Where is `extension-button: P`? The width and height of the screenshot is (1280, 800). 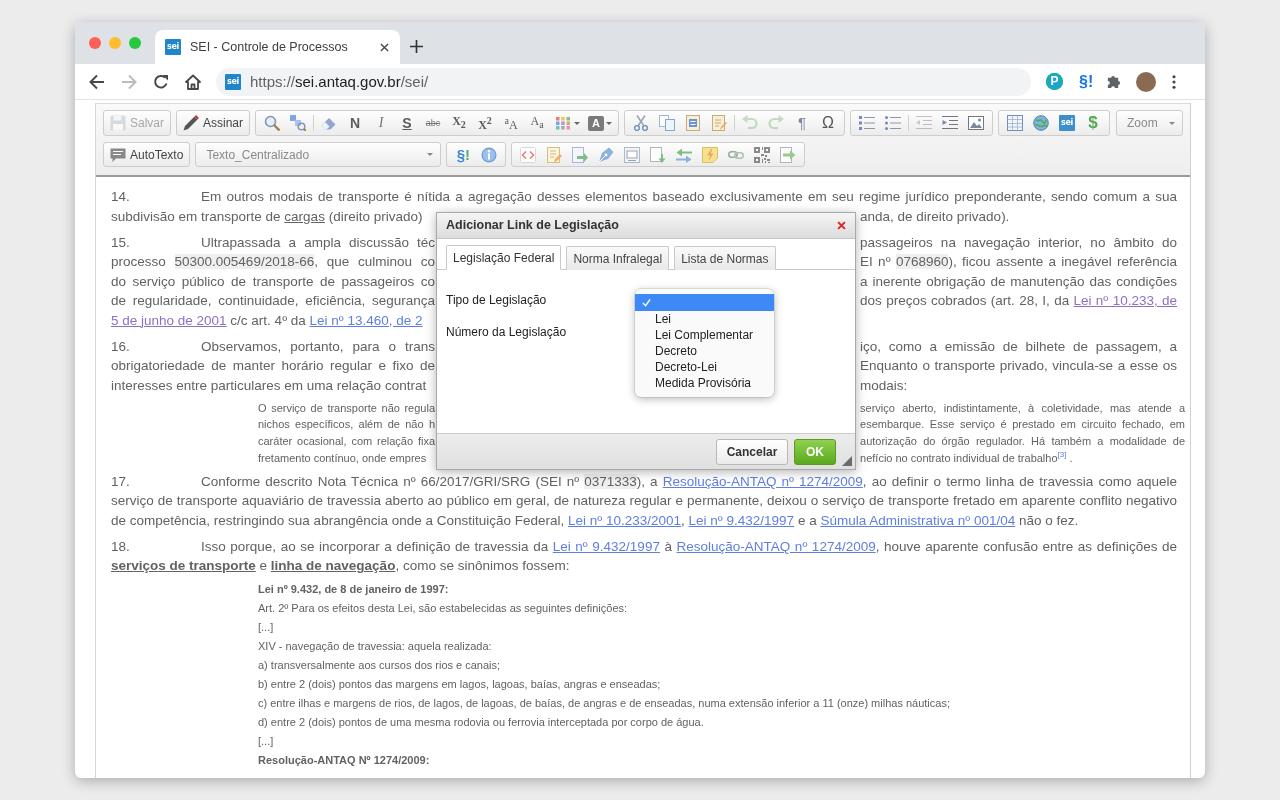 extension-button: P is located at coordinates (1054, 81).